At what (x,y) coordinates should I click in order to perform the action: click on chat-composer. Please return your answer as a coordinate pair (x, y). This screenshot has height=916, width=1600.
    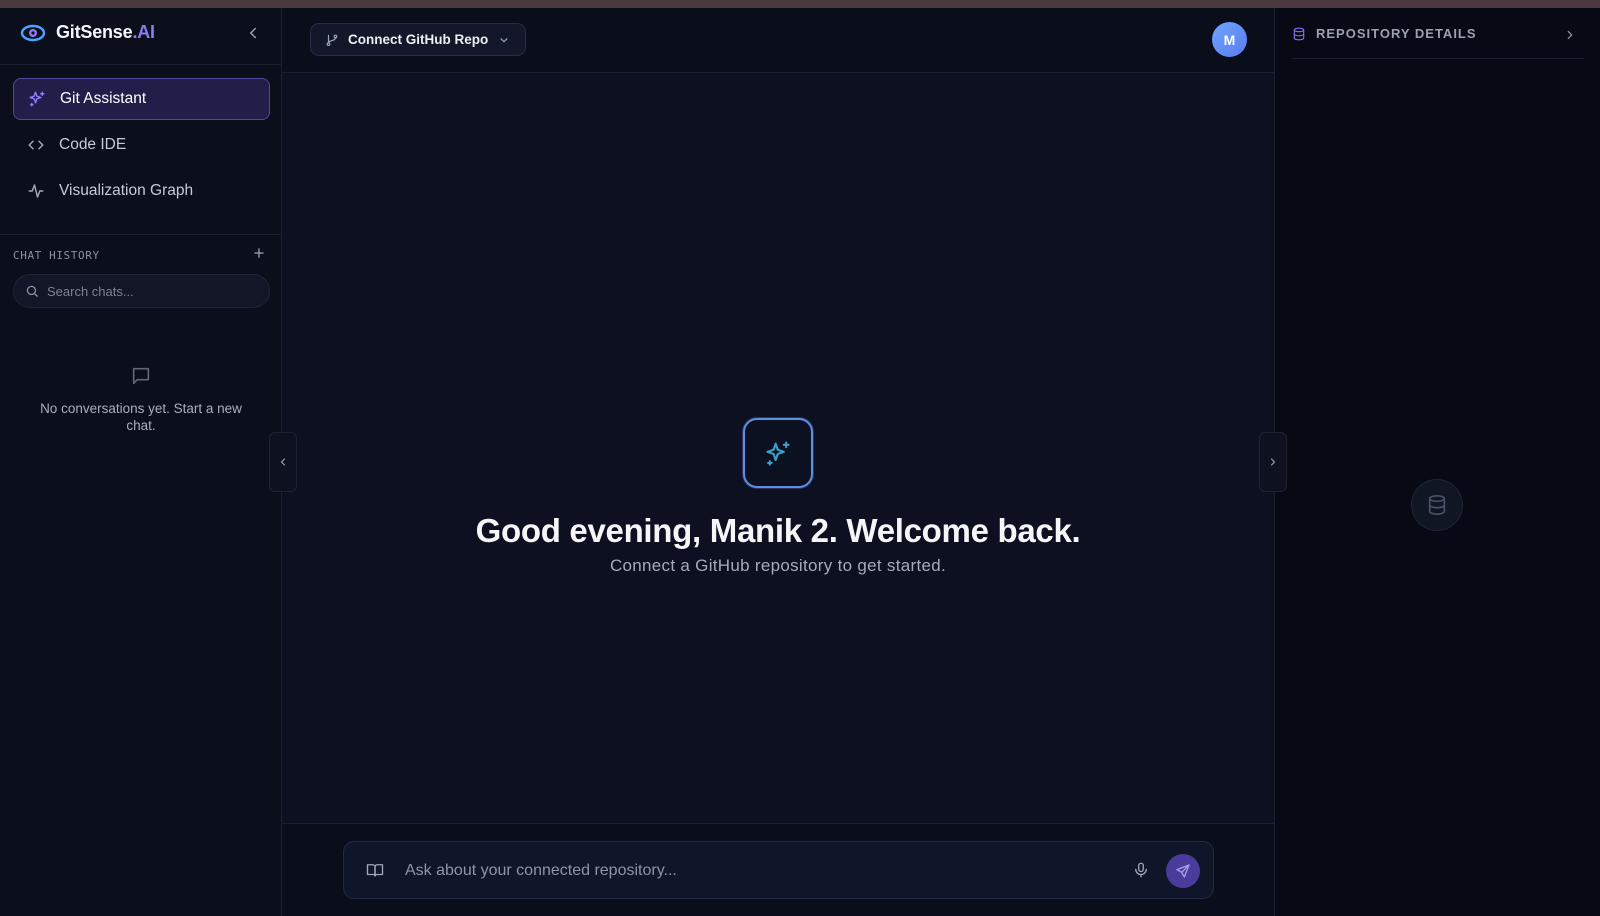
    Looking at the image, I should click on (778, 870).